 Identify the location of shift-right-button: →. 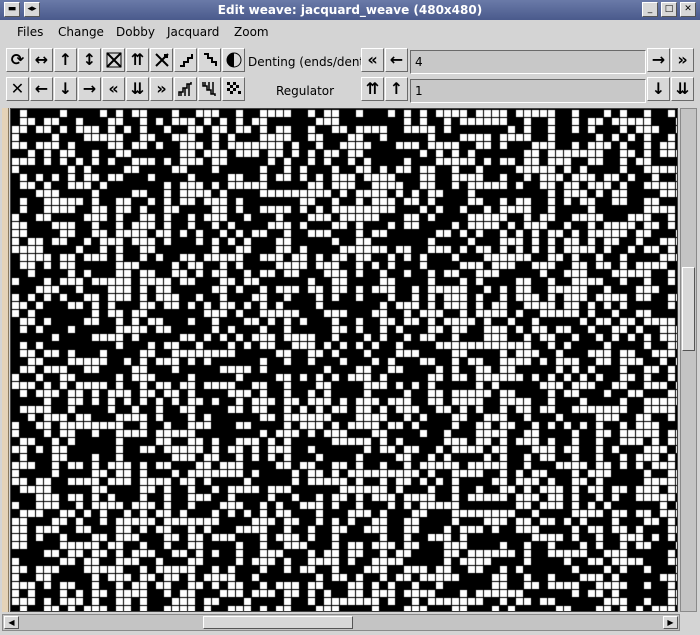
(89, 89).